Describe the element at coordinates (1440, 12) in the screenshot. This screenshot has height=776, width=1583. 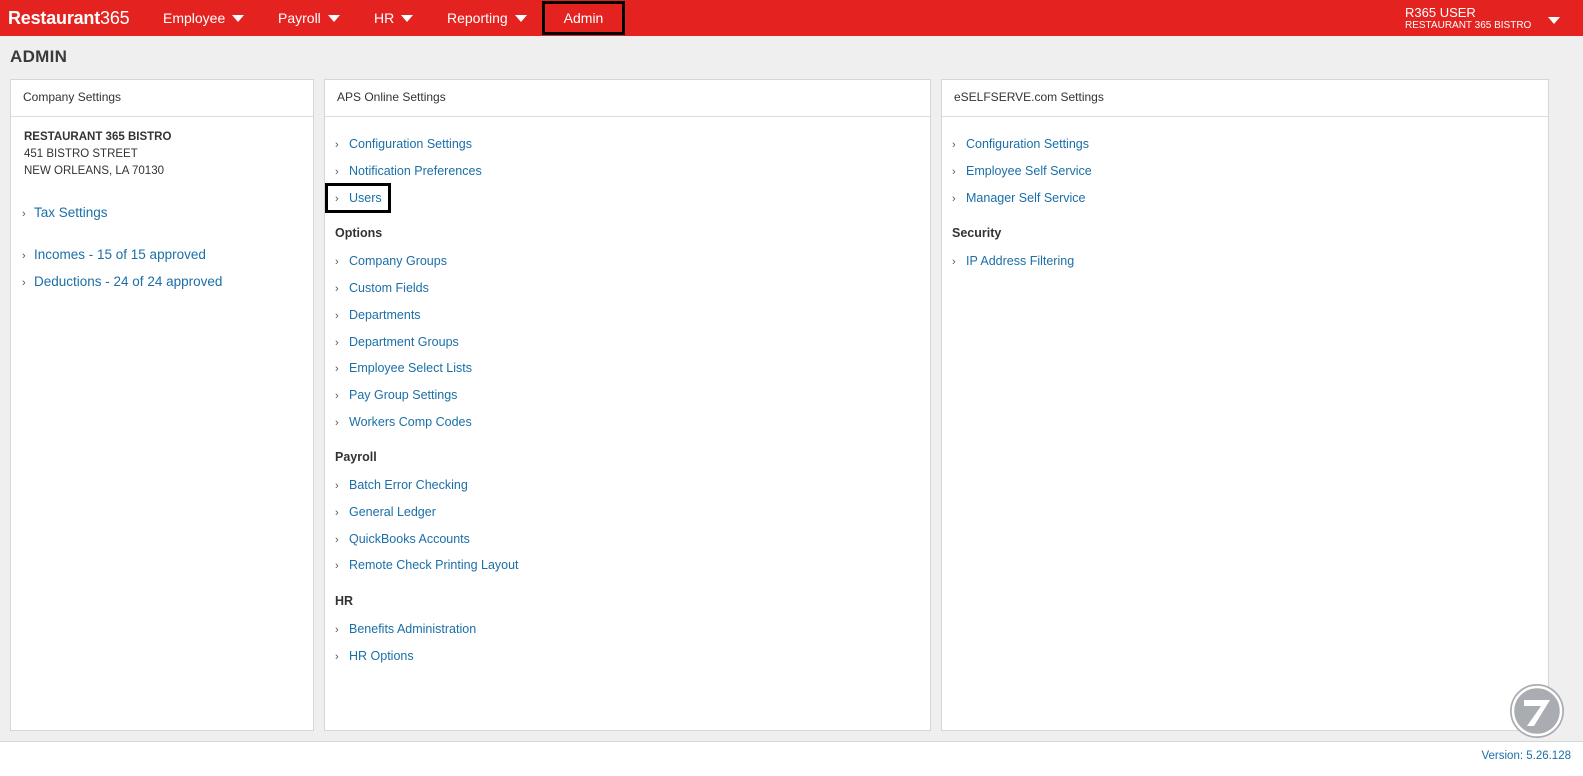
I see `user-name: R365 USER` at that location.